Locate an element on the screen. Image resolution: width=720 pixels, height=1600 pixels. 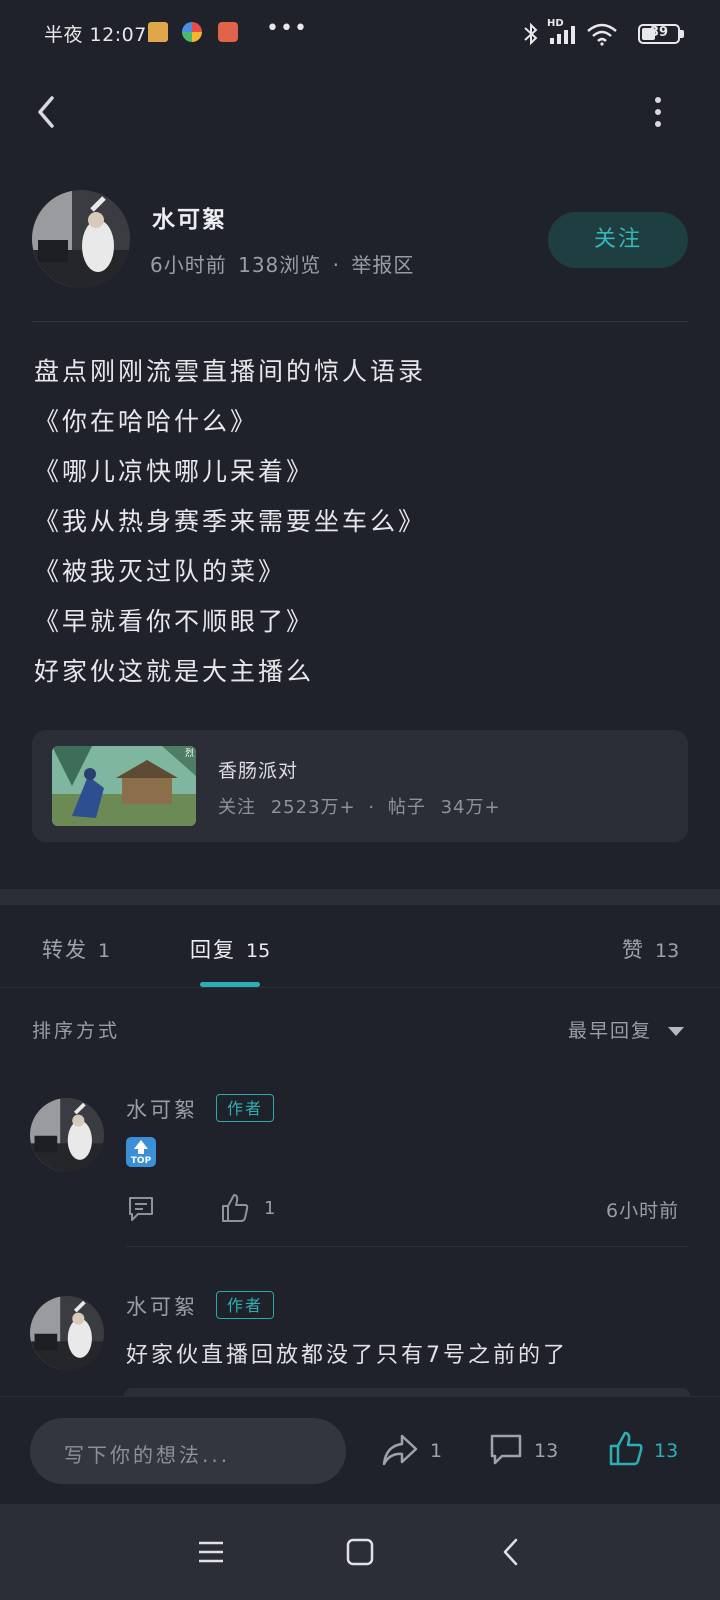
bluetooth-icon is located at coordinates (531, 34).